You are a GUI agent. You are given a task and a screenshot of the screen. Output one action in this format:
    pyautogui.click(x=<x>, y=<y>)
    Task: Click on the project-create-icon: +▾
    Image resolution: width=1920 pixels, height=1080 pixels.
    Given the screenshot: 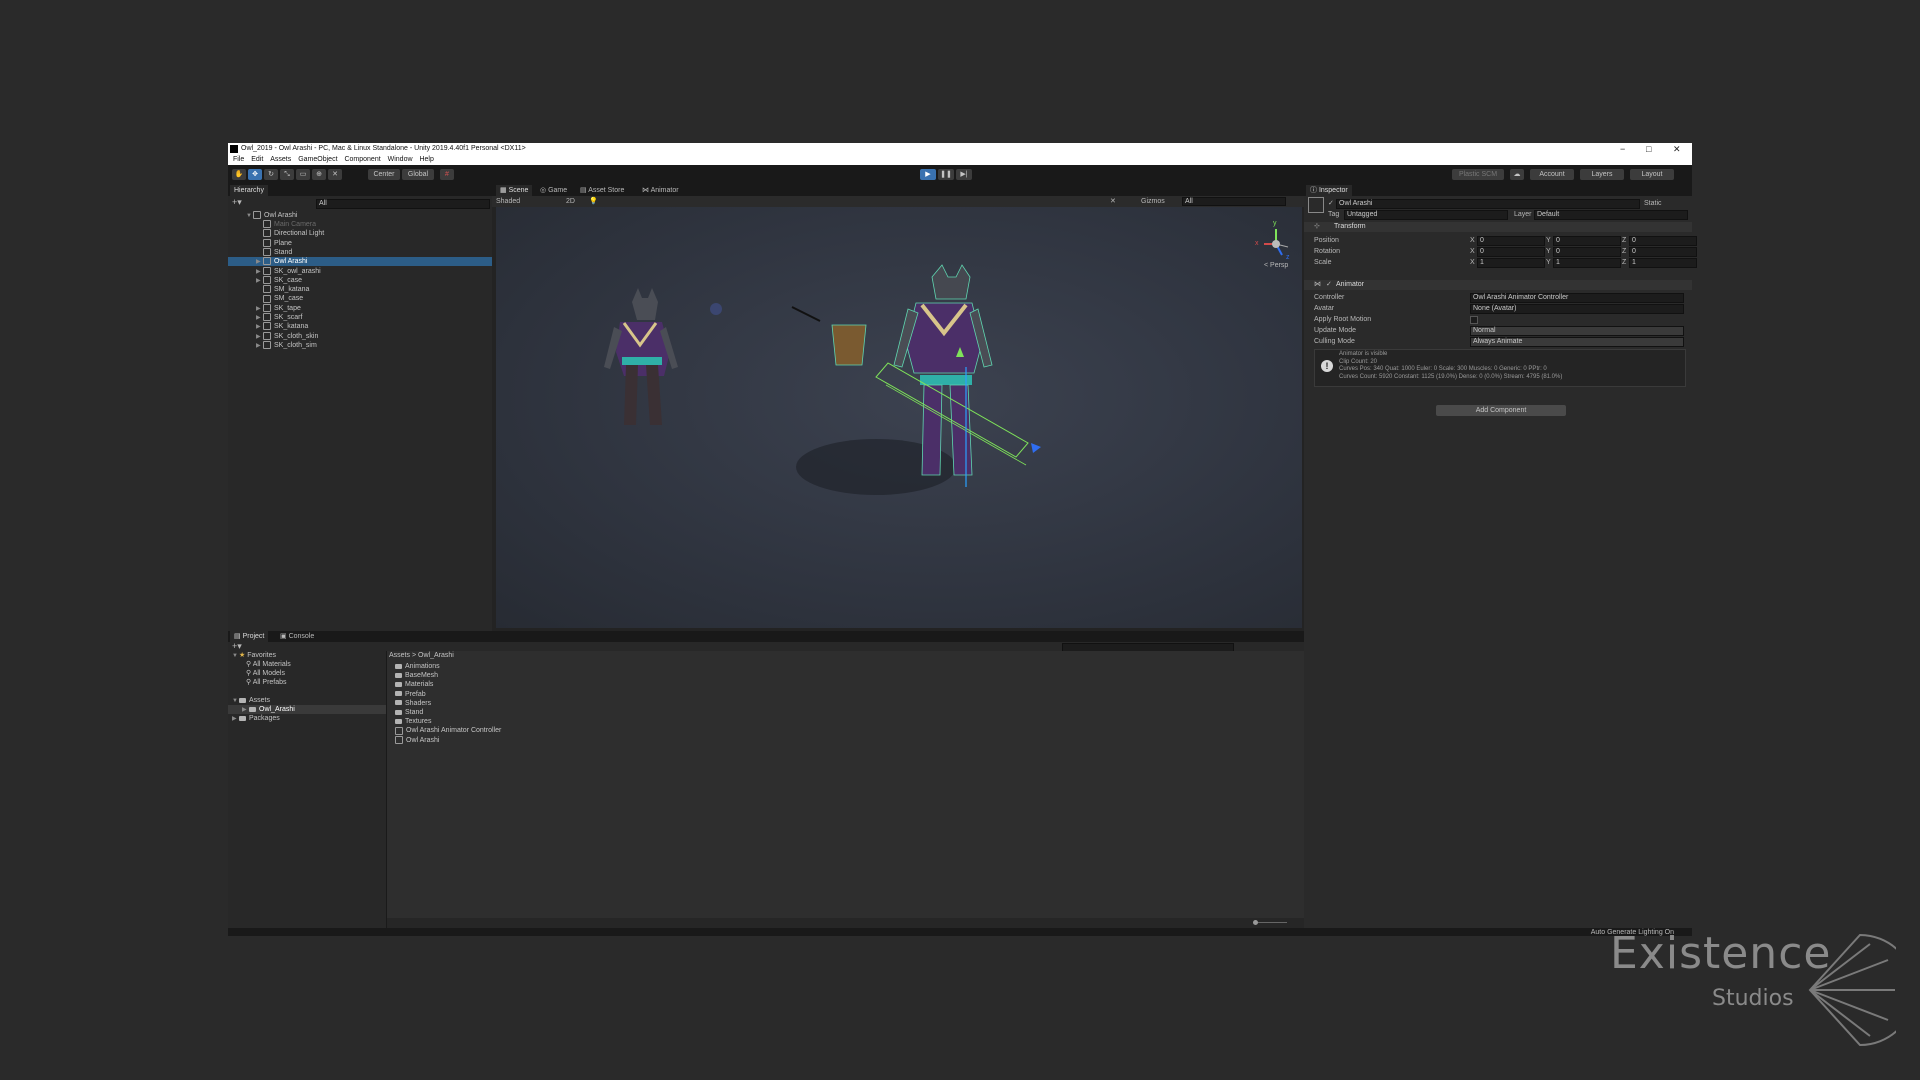 What is the action you would take?
    pyautogui.click(x=237, y=646)
    